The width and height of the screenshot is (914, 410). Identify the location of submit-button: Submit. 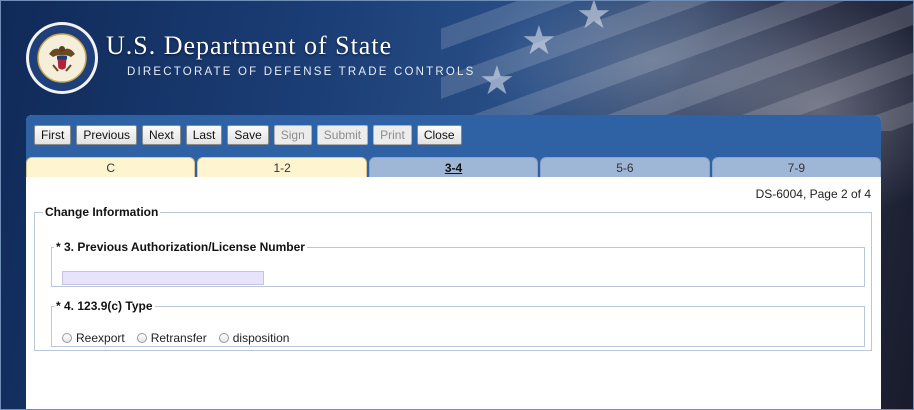
(342, 135).